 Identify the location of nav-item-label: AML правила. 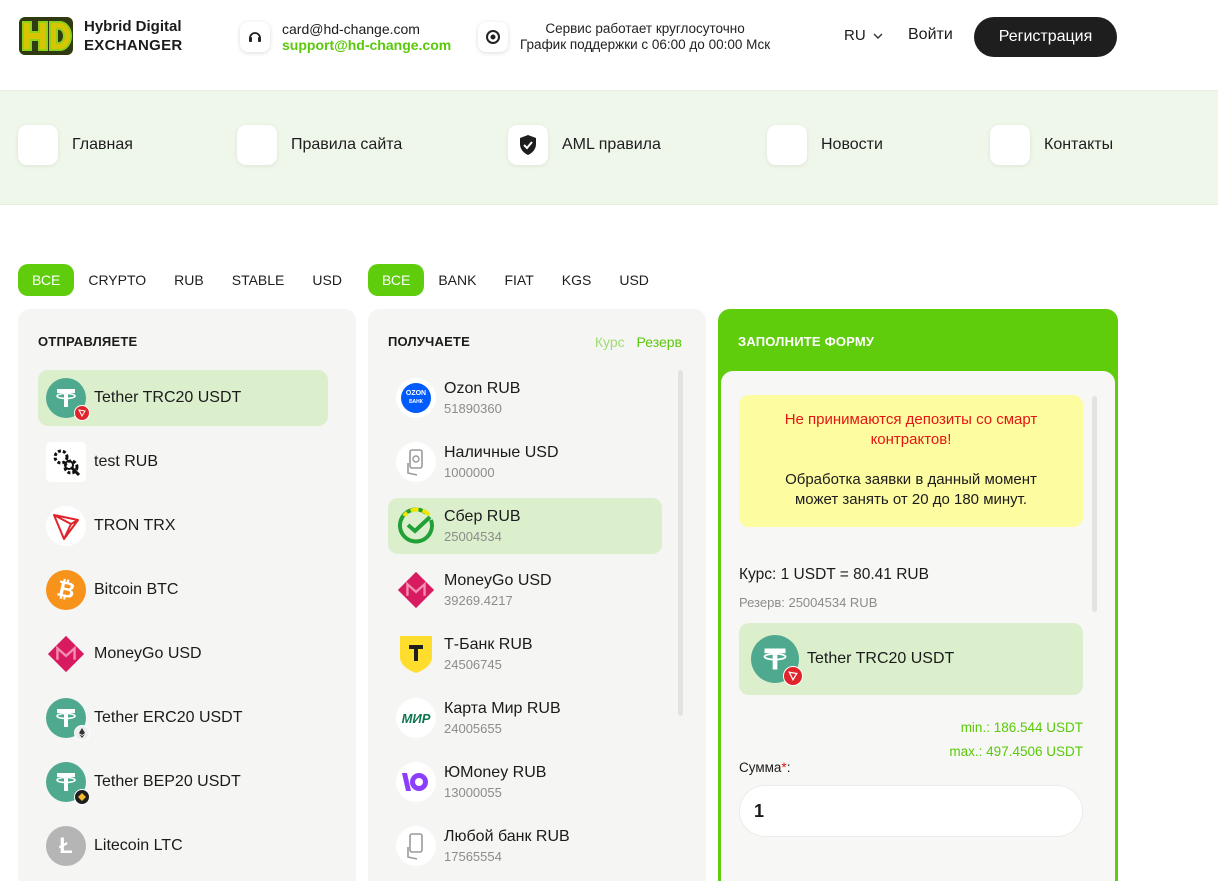
(611, 144).